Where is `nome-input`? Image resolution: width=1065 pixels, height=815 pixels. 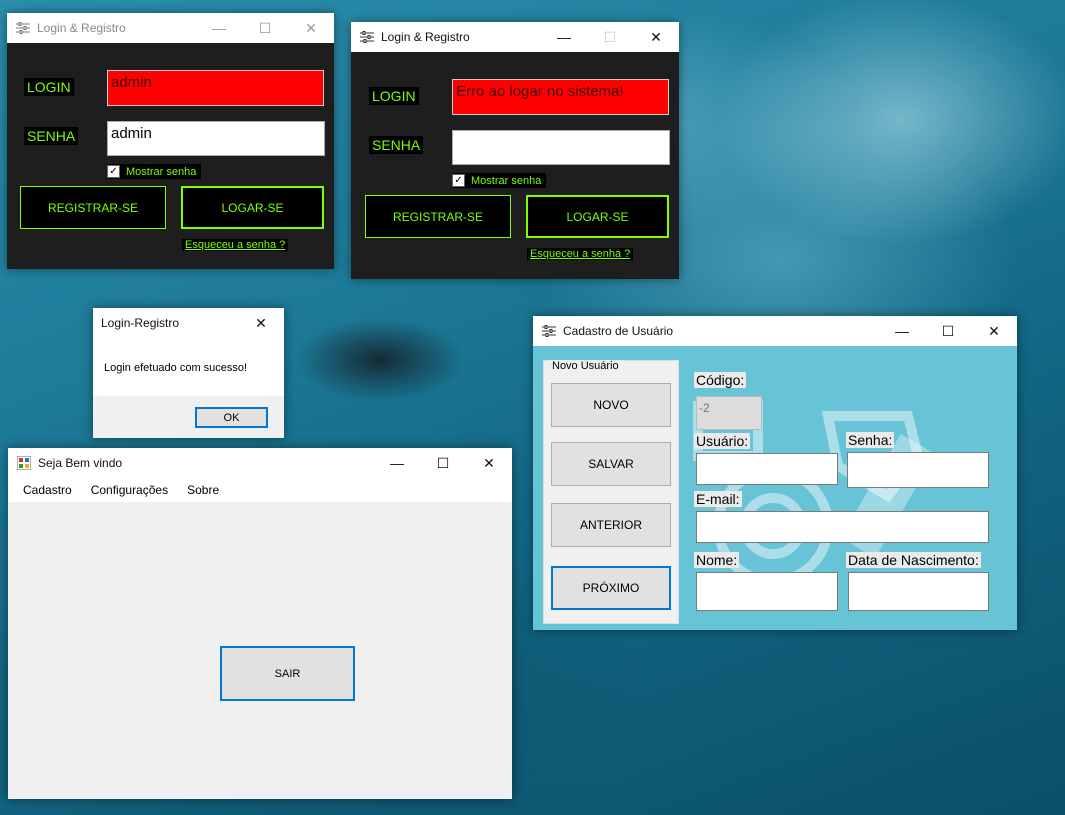 nome-input is located at coordinates (767, 591).